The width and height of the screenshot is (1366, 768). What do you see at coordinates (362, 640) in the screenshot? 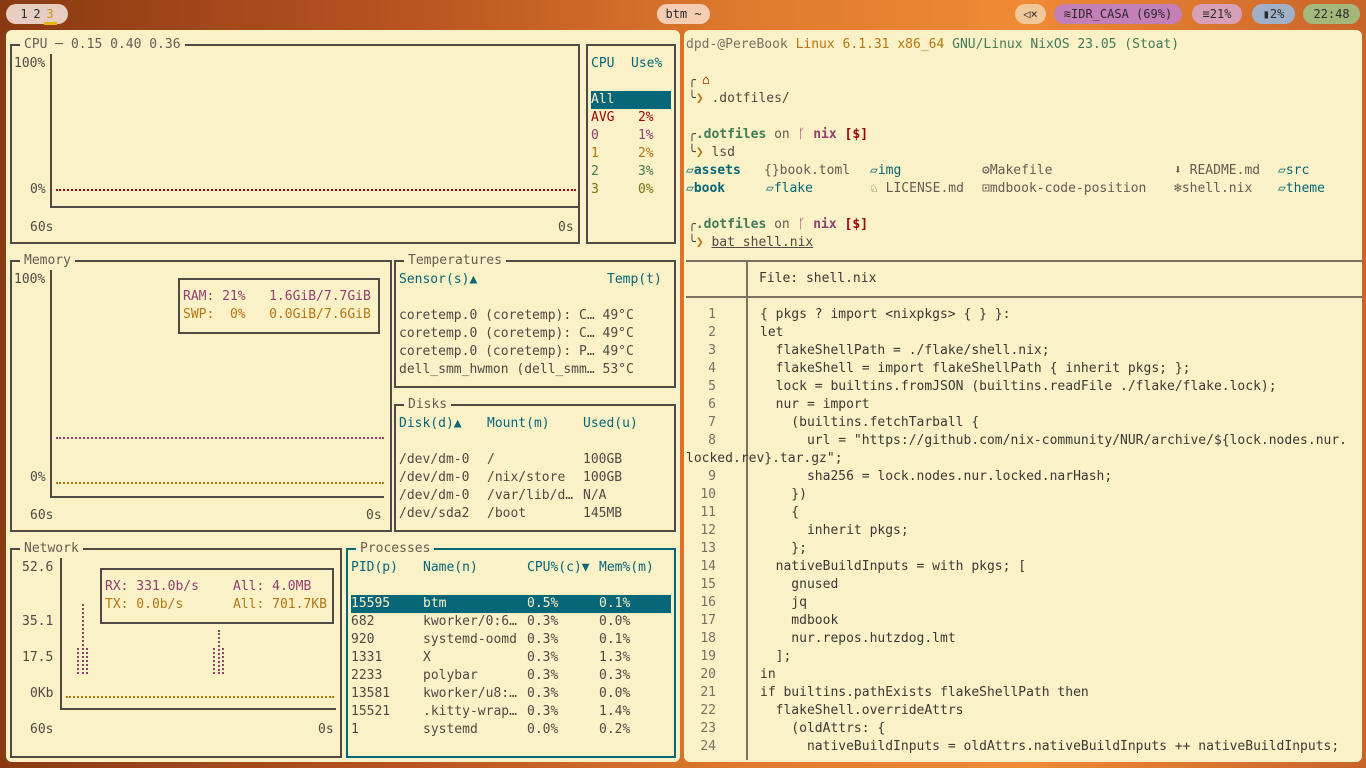
I see `process-cell: 920` at bounding box center [362, 640].